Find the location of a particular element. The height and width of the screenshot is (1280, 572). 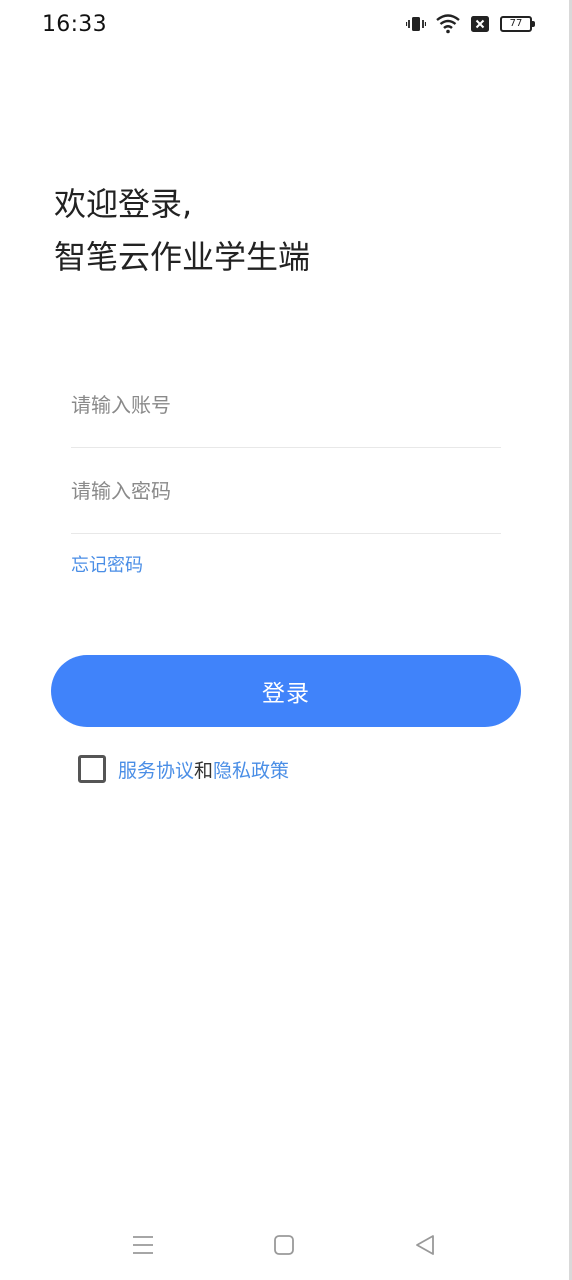

battery-level: 77 is located at coordinates (516, 23).